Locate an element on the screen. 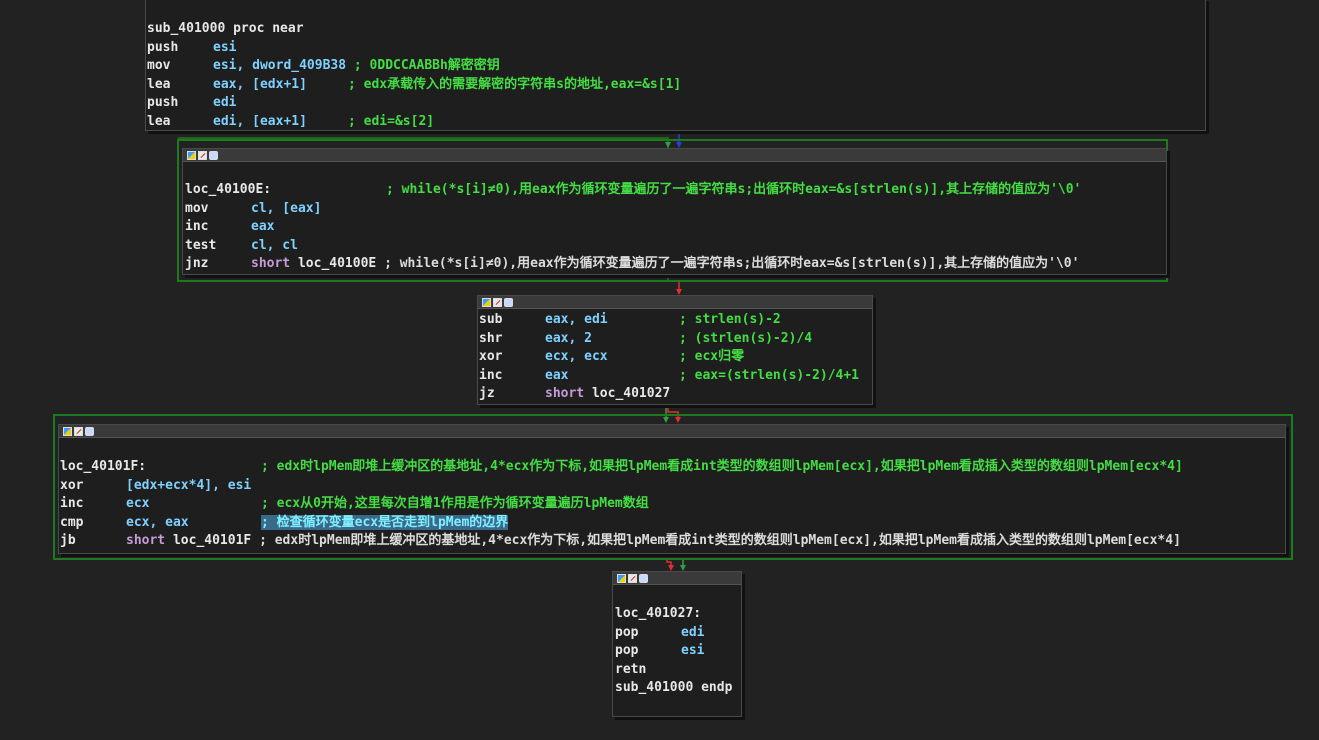 This screenshot has width=1319, height=740. asm-line: retn is located at coordinates (631, 669).